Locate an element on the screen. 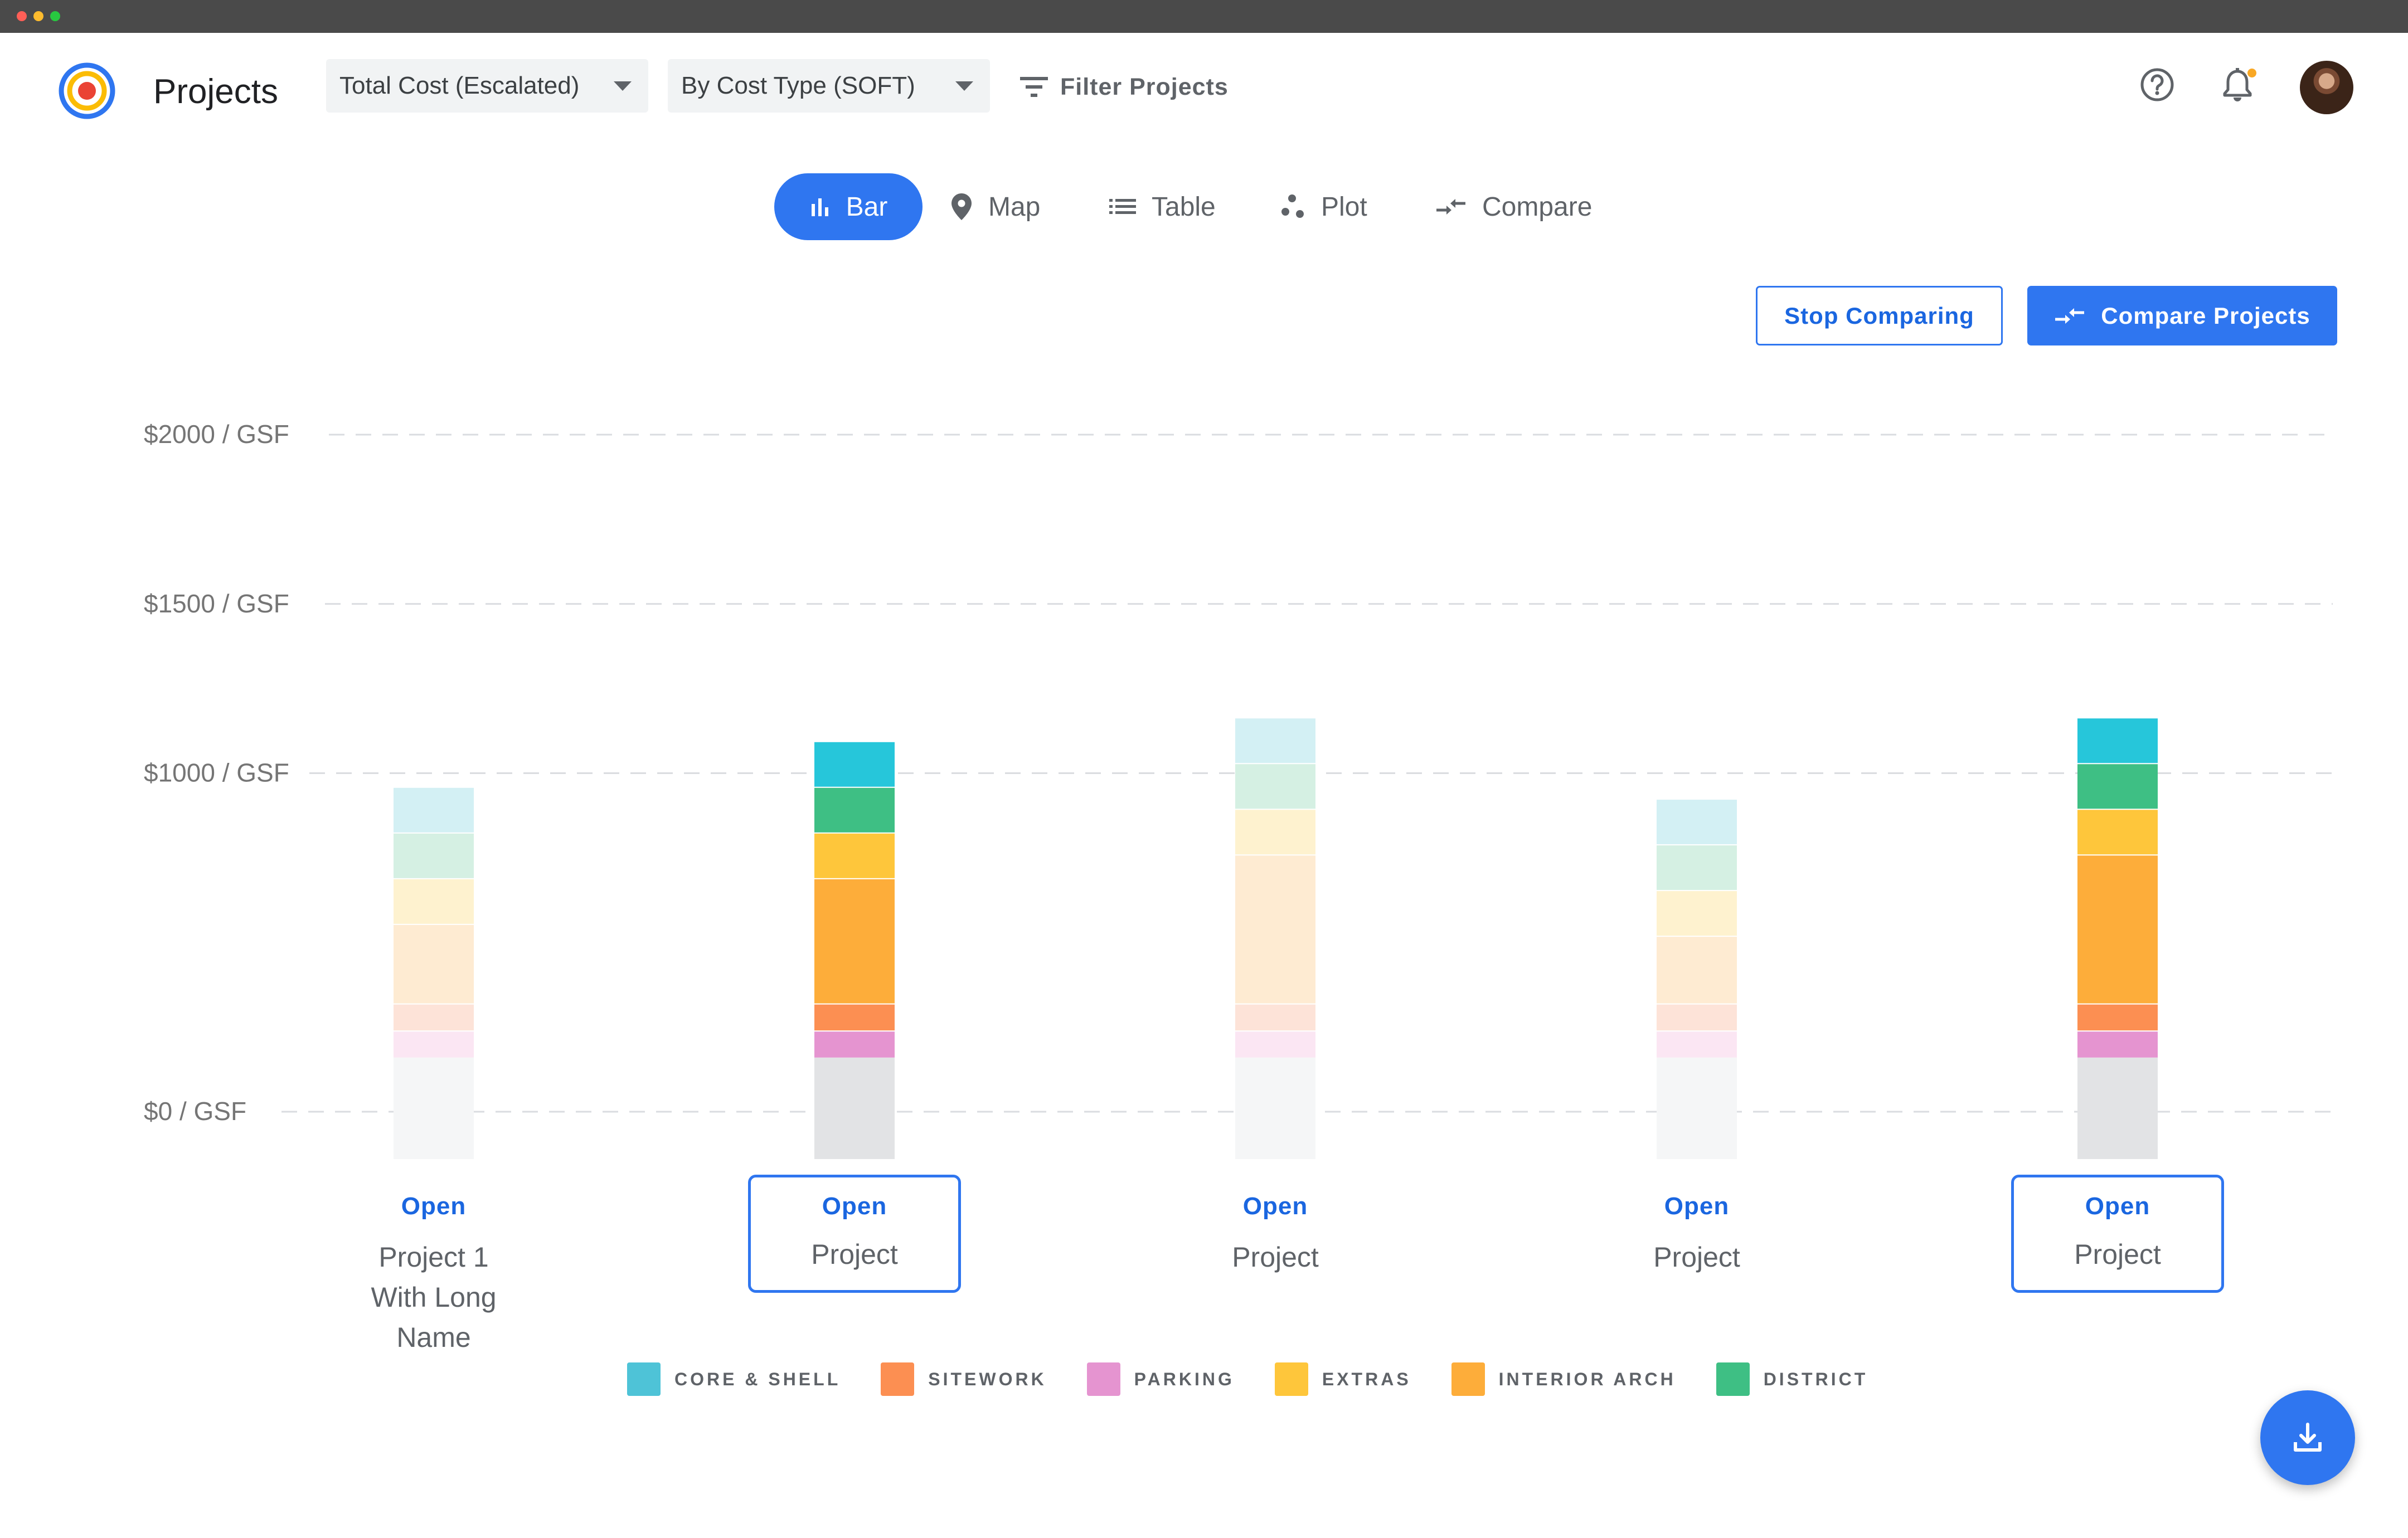 Image resolution: width=2408 pixels, height=1538 pixels. tab-table: Table is located at coordinates (1163, 206).